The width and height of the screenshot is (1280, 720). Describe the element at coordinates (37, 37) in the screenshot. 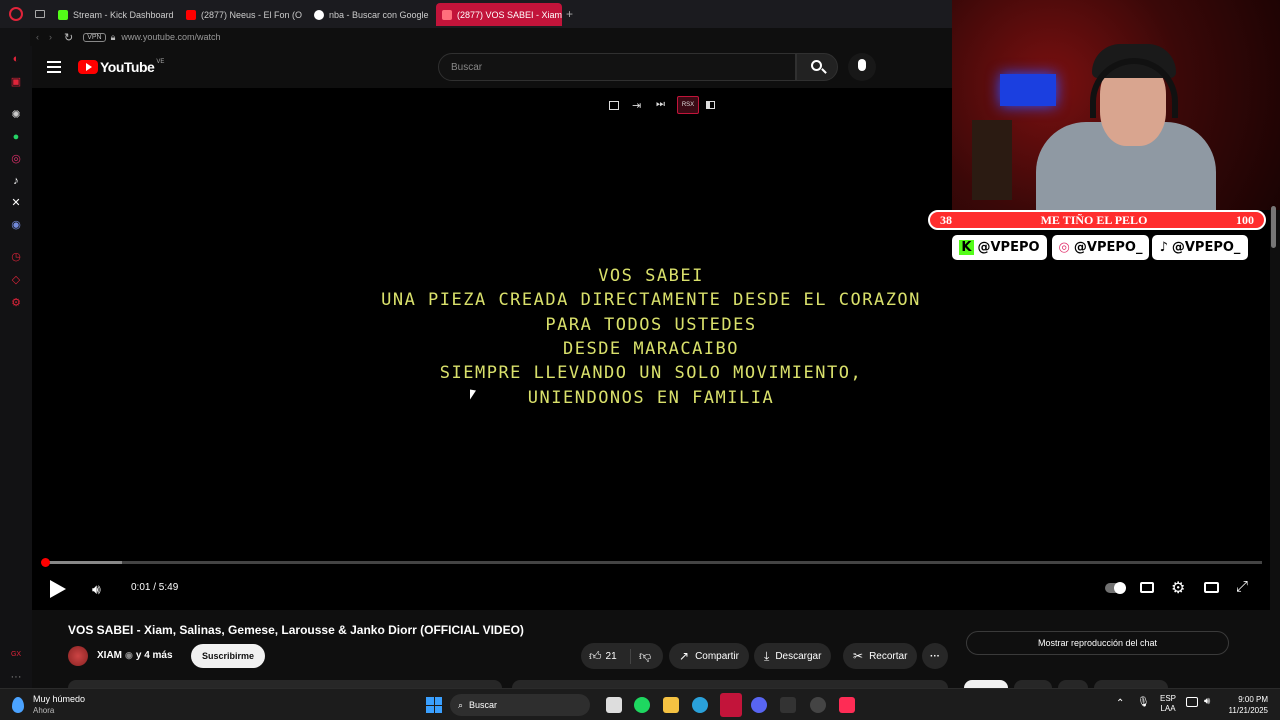

I see `back-icon: ‹` at that location.